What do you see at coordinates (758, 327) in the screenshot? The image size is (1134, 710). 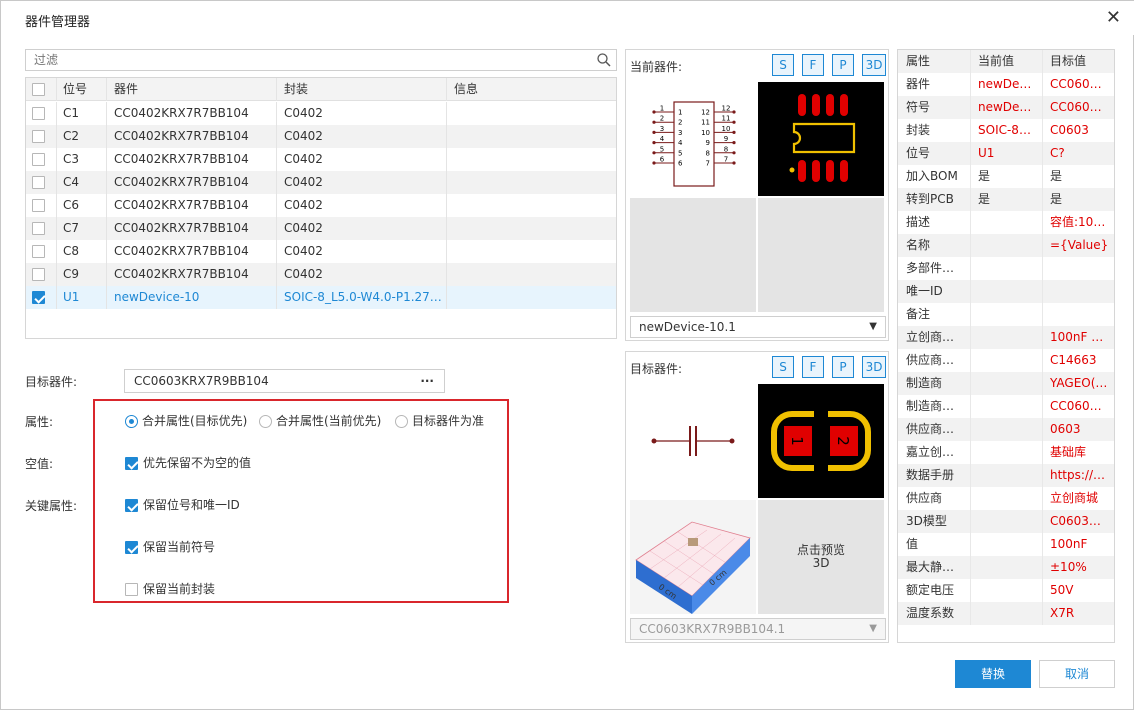 I see `current-device-select: newDevice-10.1 ▼` at bounding box center [758, 327].